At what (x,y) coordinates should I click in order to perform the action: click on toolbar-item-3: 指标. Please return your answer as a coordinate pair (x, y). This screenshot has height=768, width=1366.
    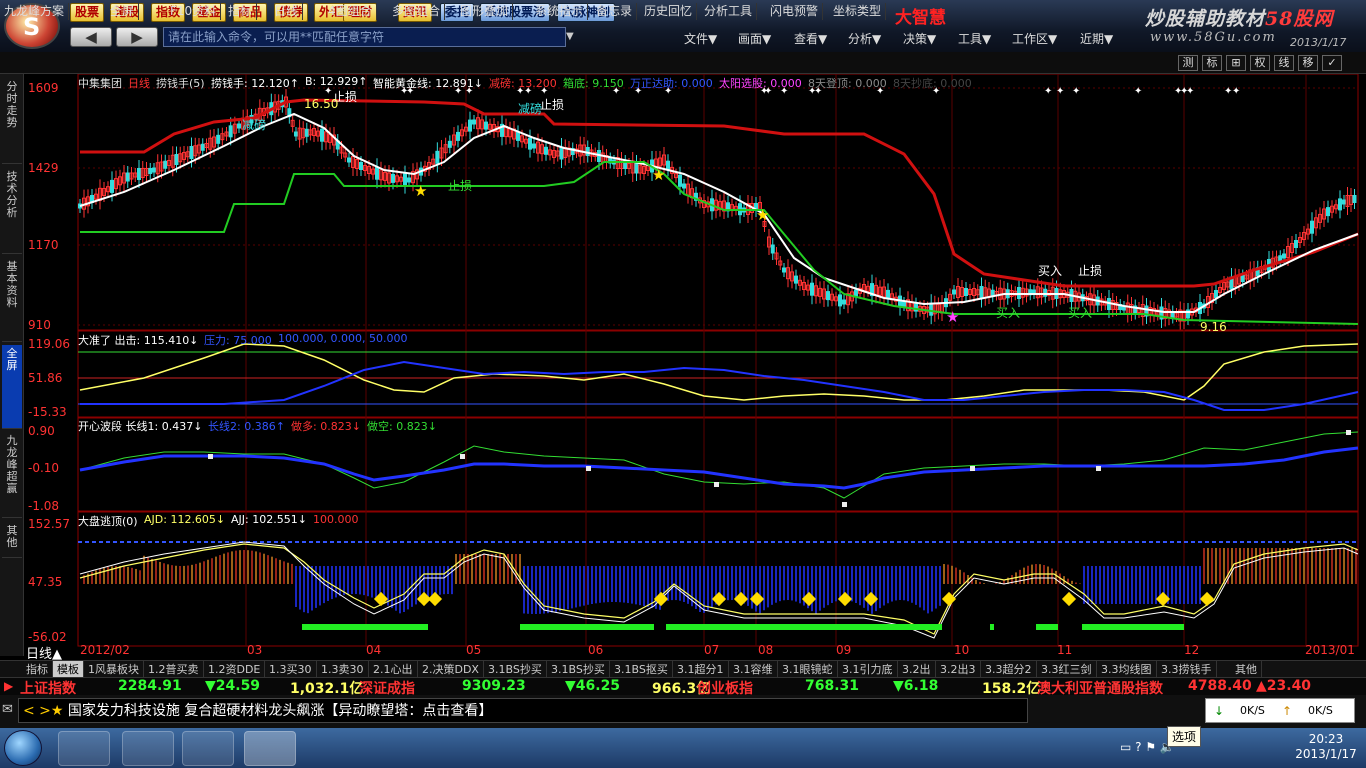
    Looking at the image, I should click on (243, 11).